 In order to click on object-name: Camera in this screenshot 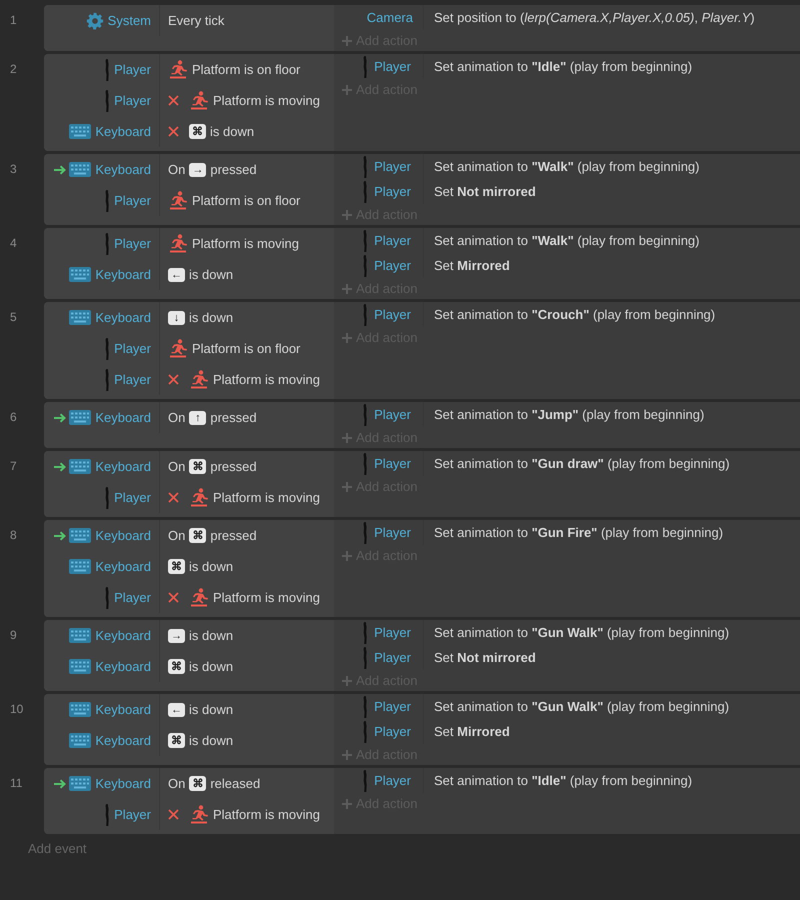, I will do `click(389, 17)`.